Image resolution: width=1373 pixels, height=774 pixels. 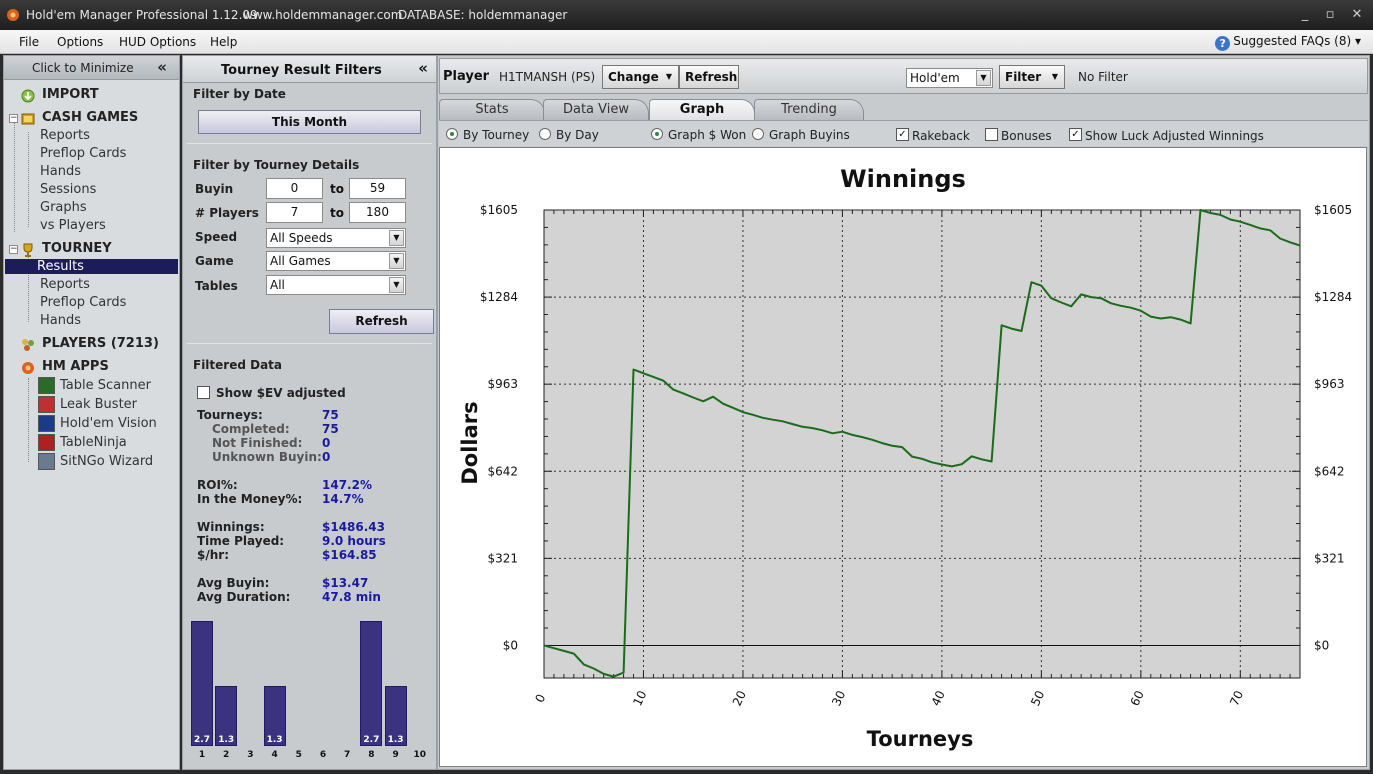 I want to click on tab-trending: Trending, so click(x=809, y=109).